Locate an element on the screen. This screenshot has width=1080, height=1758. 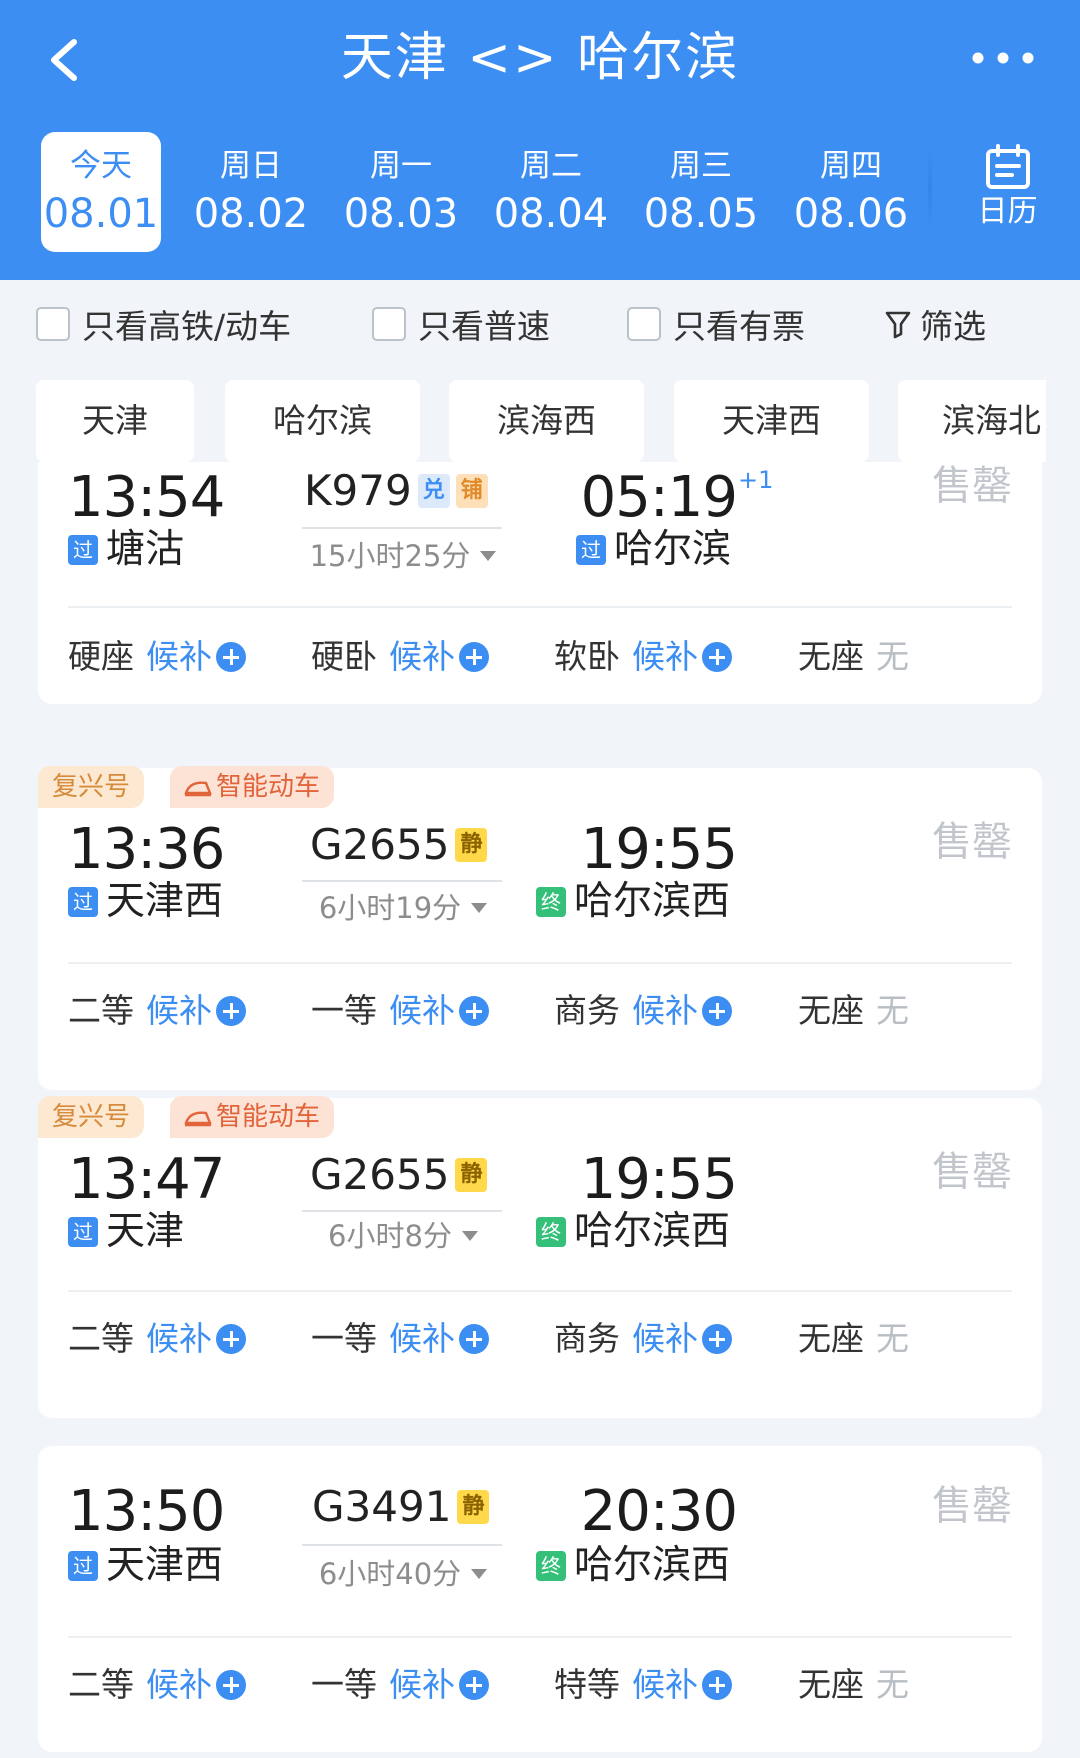
train-code: G2655 is located at coordinates (380, 844).